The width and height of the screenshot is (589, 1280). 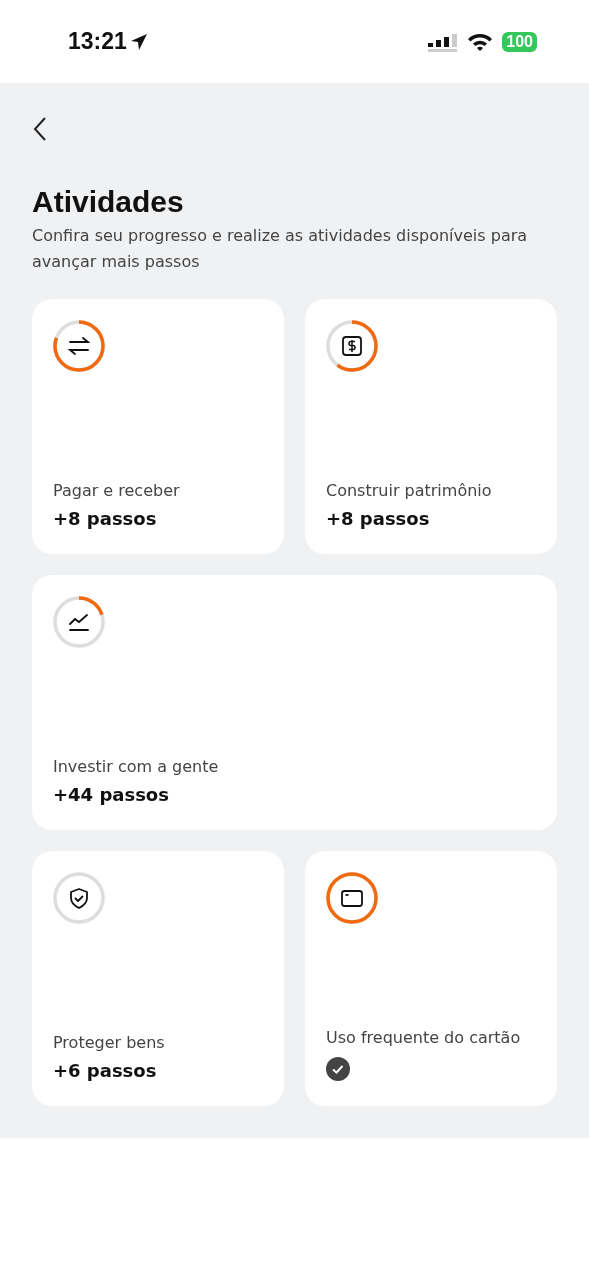 What do you see at coordinates (443, 41) in the screenshot?
I see `signal-icon` at bounding box center [443, 41].